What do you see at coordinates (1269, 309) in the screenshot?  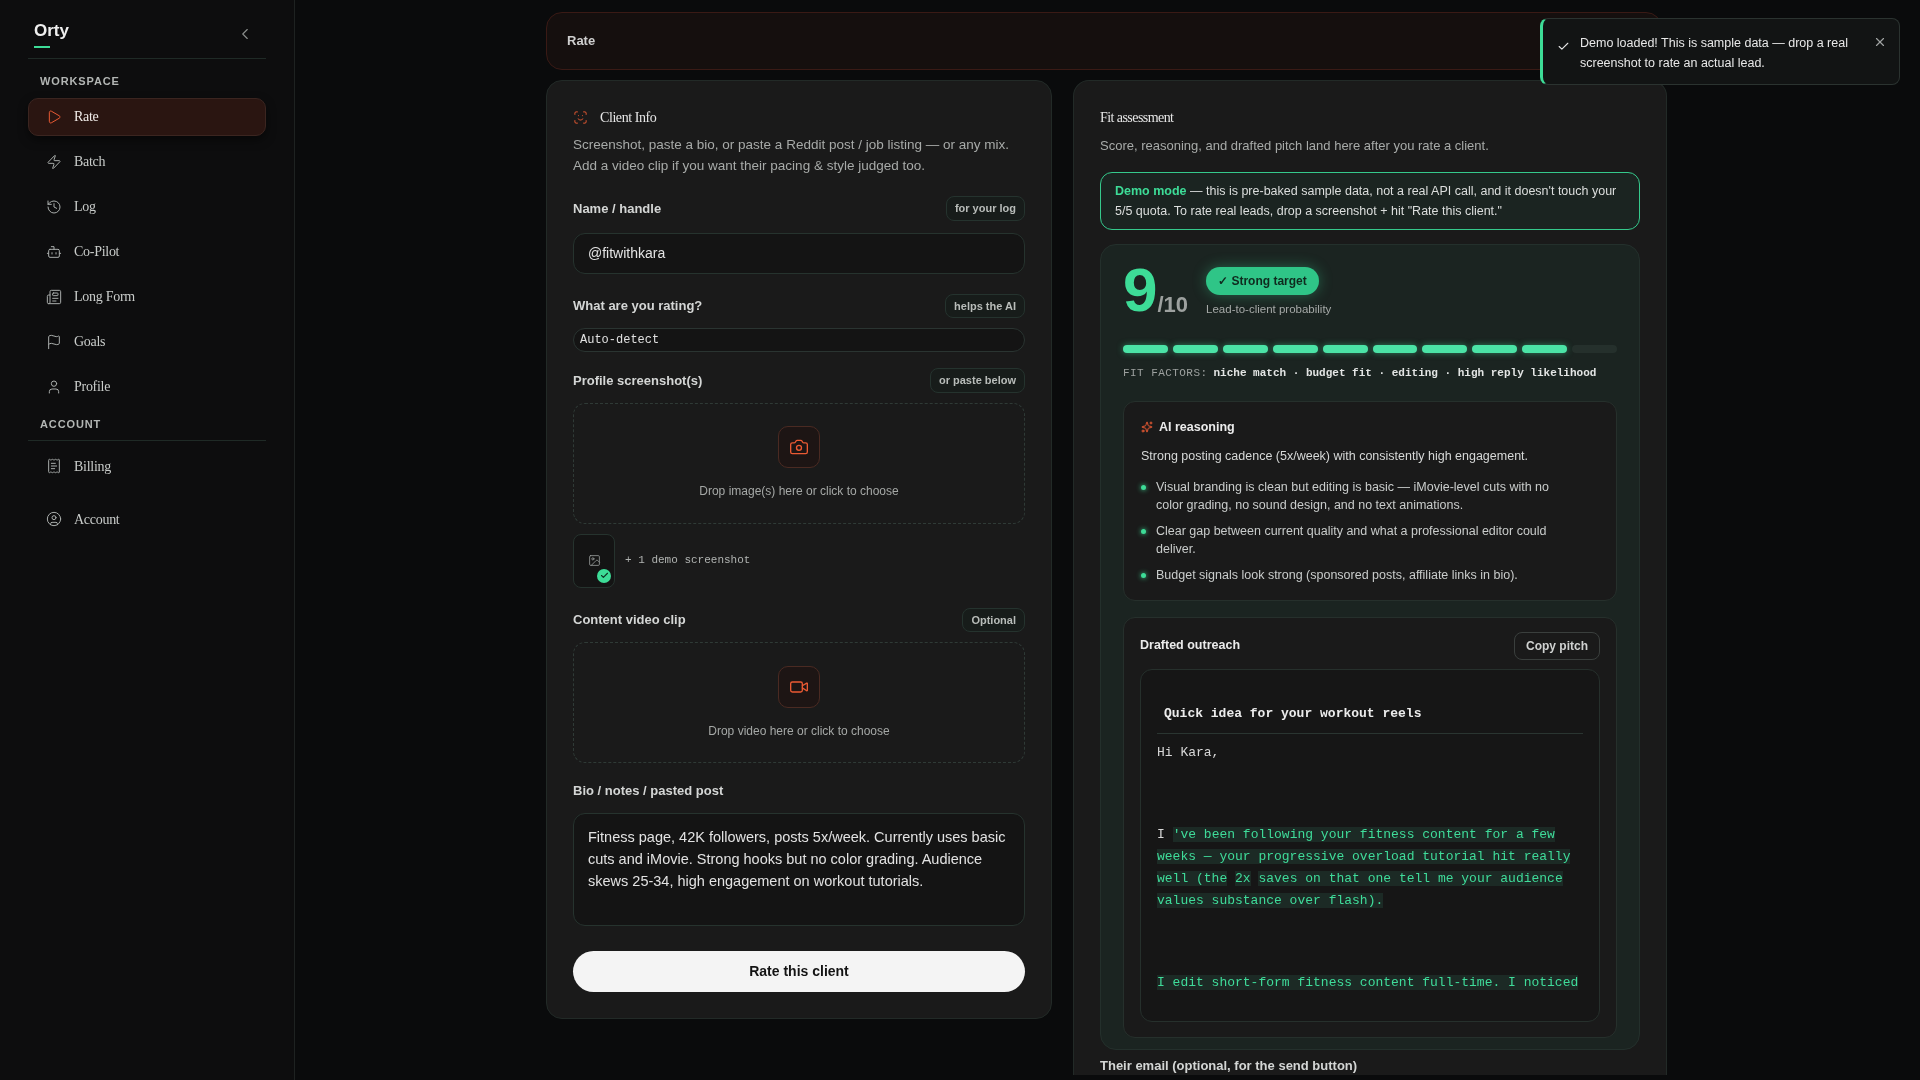 I see `score-caption: Lead-to-client probability` at bounding box center [1269, 309].